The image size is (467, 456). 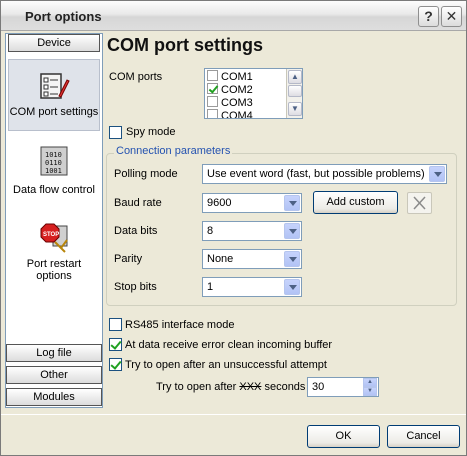 What do you see at coordinates (212, 88) in the screenshot?
I see `com2-checkbox` at bounding box center [212, 88].